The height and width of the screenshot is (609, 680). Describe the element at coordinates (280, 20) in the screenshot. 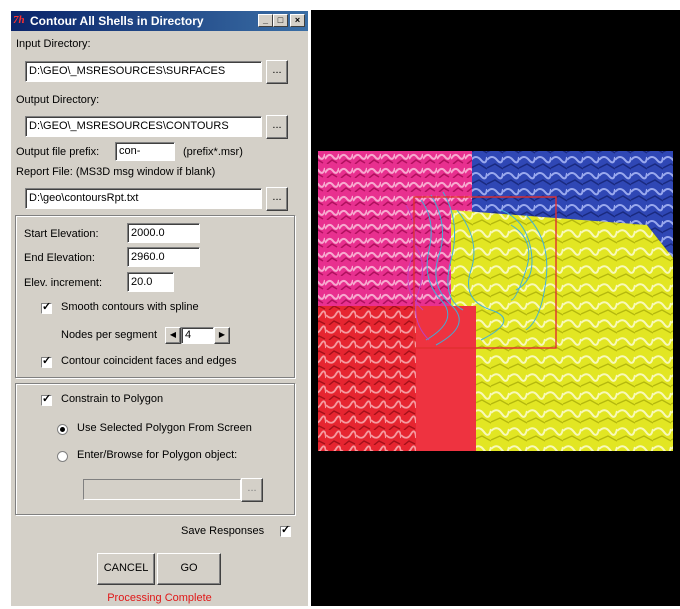

I see `maximize-button: □` at that location.